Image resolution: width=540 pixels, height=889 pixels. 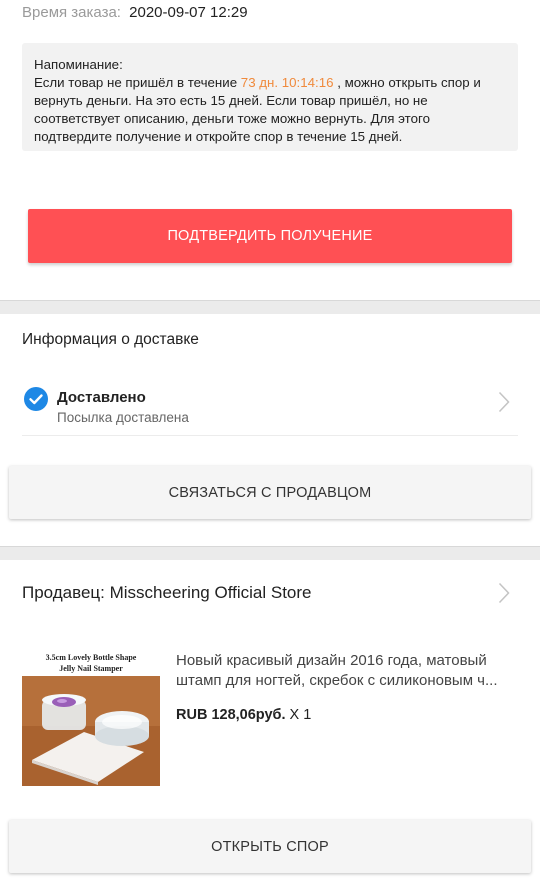 What do you see at coordinates (166, 593) in the screenshot?
I see `seller-name: Продавец: Misscheering Official Store` at bounding box center [166, 593].